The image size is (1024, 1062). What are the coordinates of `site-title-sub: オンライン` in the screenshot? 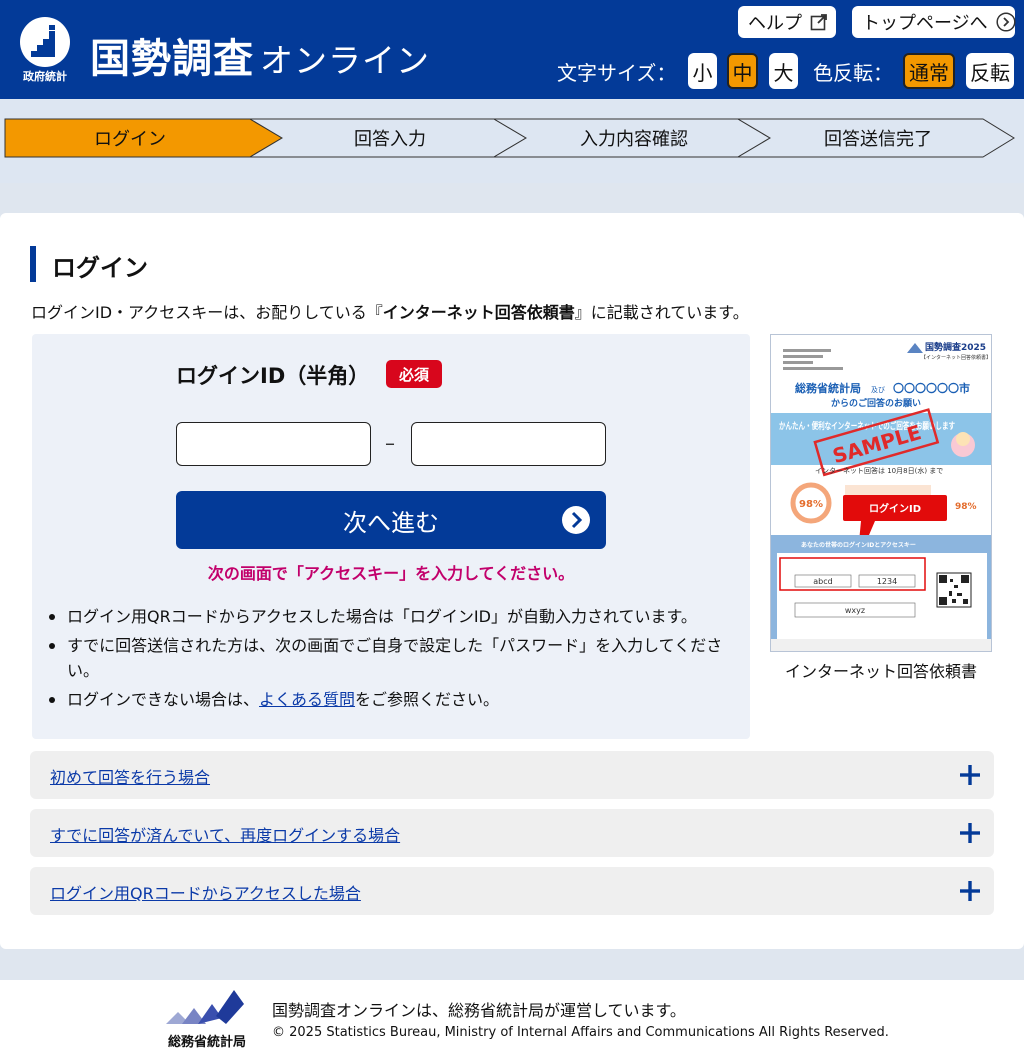 It's located at (345, 60).